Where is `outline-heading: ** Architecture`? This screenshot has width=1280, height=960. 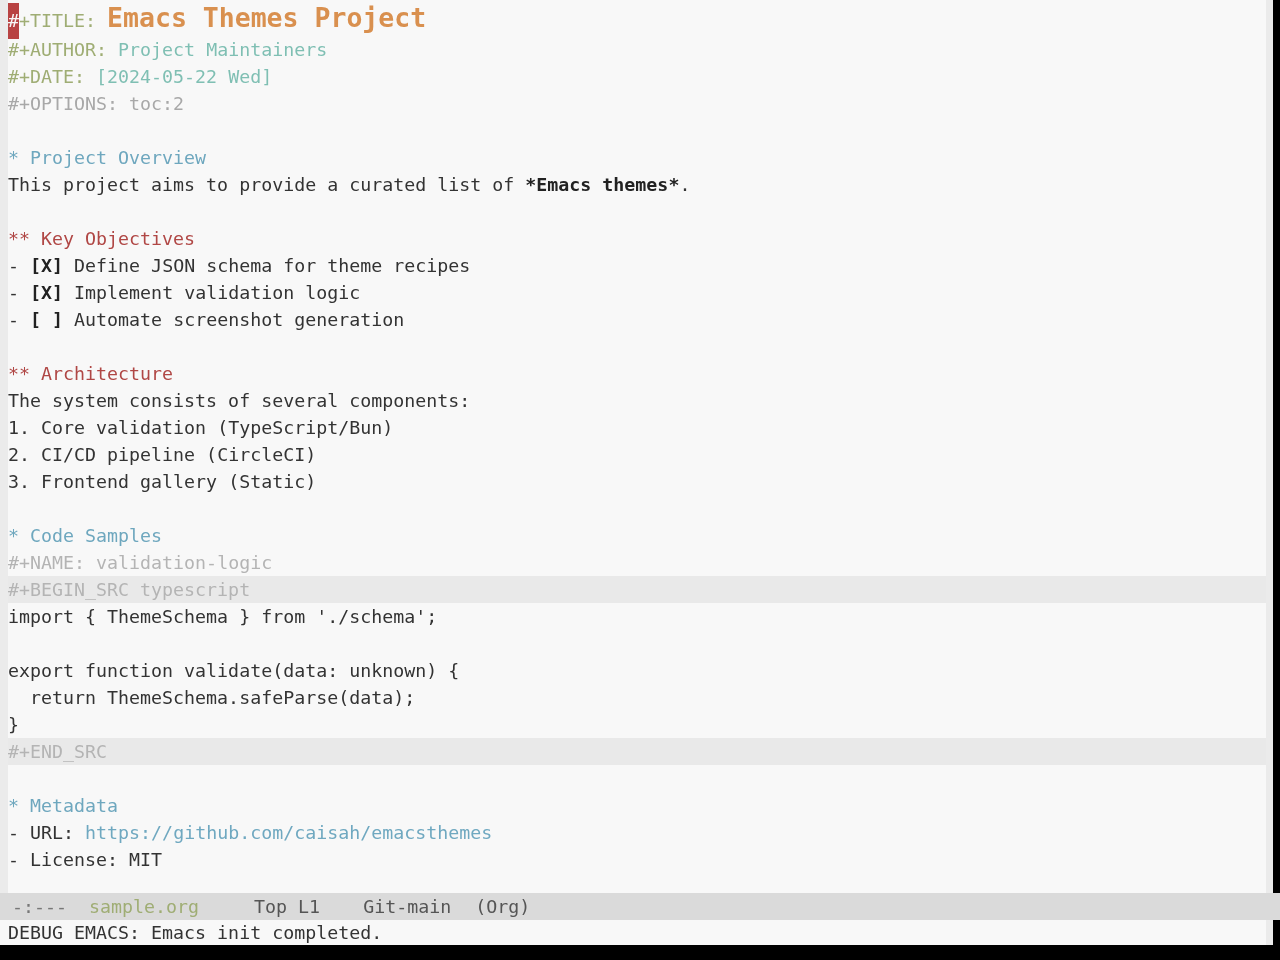 outline-heading: ** Architecture is located at coordinates (91, 373).